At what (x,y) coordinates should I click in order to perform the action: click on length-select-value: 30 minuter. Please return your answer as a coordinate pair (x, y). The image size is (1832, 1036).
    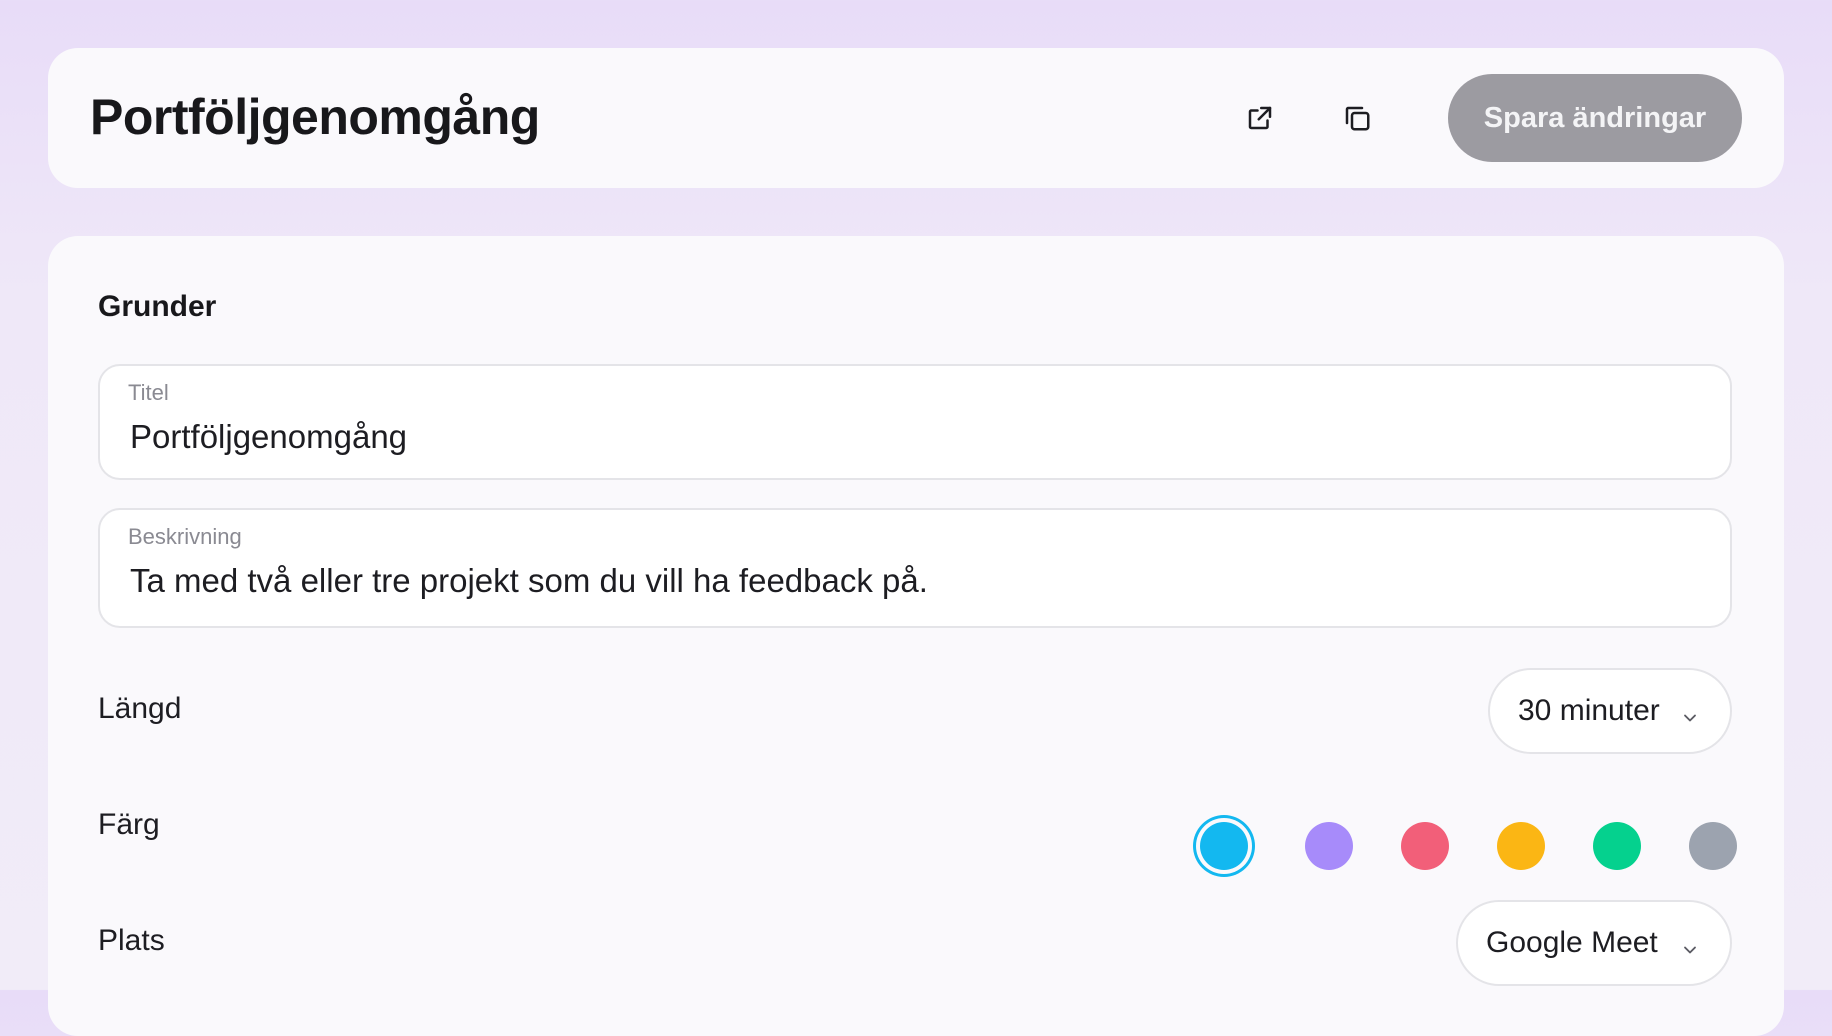
    Looking at the image, I should click on (1589, 710).